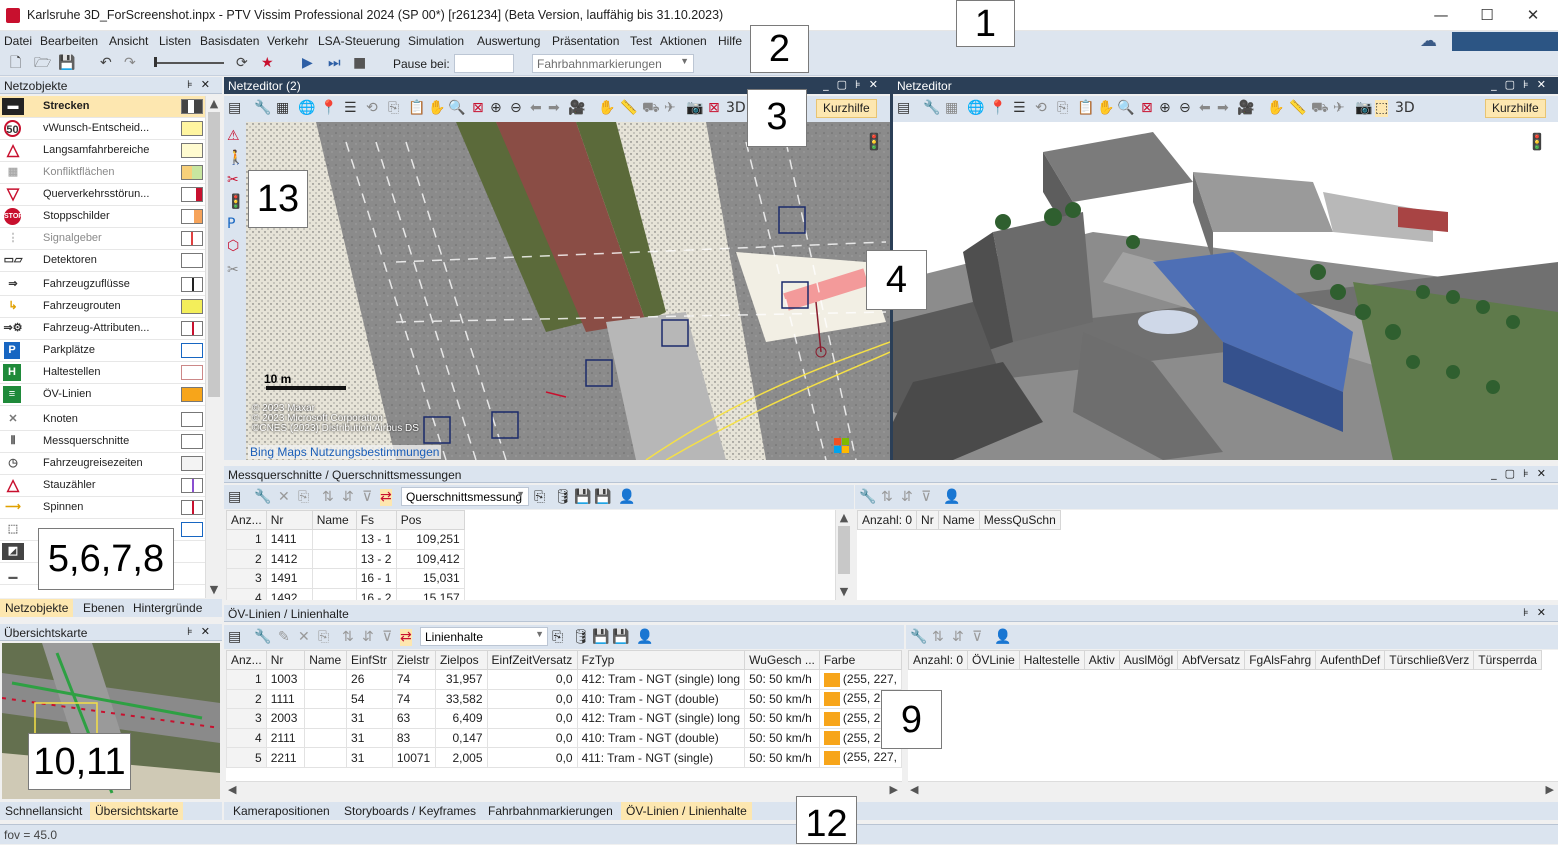 This screenshot has height=845, width=1558. Describe the element at coordinates (345, 593) in the screenshot. I see `table-row: 4 1492 16 - 2 15,157` at that location.